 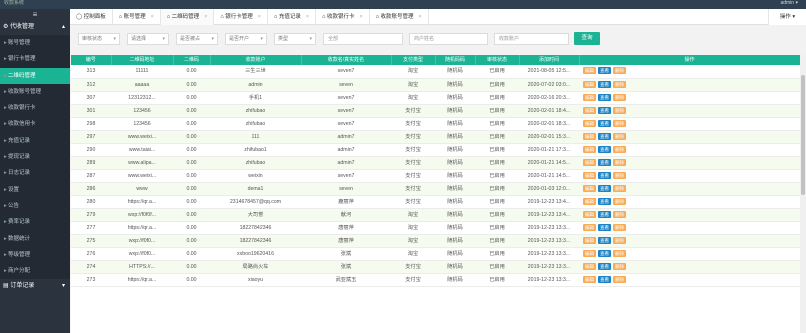 I want to click on tab: ⌂ 收款账号管理 ×, so click(x=399, y=17).